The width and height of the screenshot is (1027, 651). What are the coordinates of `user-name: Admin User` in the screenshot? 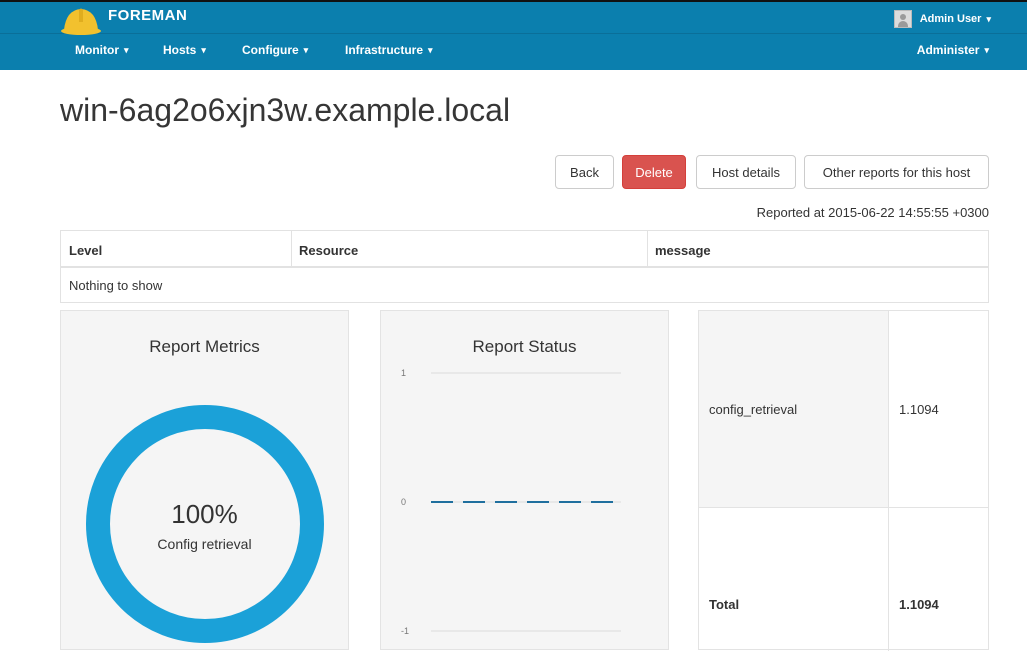 It's located at (950, 19).